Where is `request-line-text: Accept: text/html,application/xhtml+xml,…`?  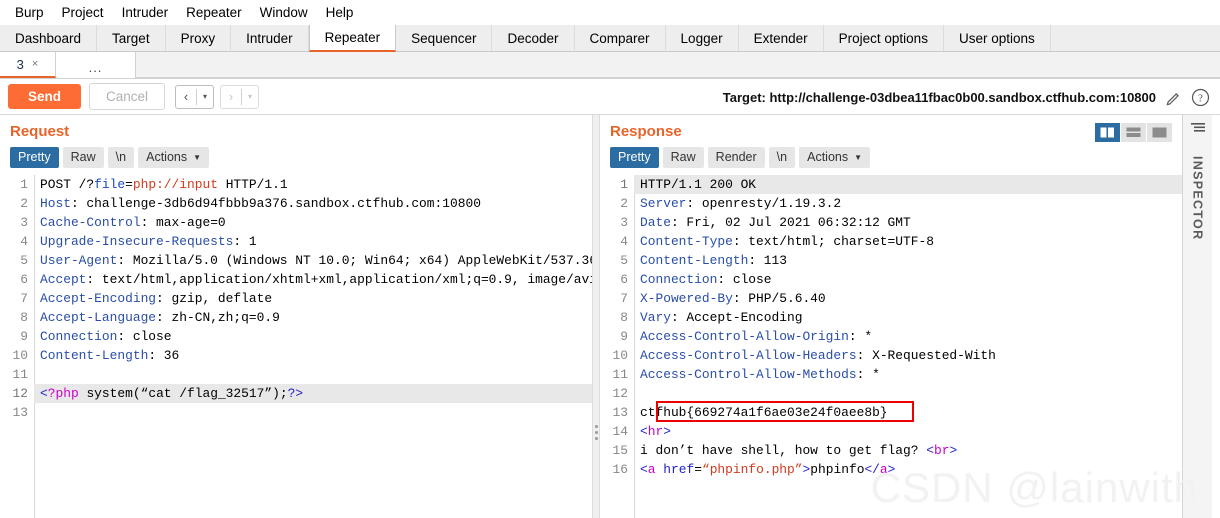
request-line-text: Accept: text/html,application/xhtml+xml,… is located at coordinates (313, 279).